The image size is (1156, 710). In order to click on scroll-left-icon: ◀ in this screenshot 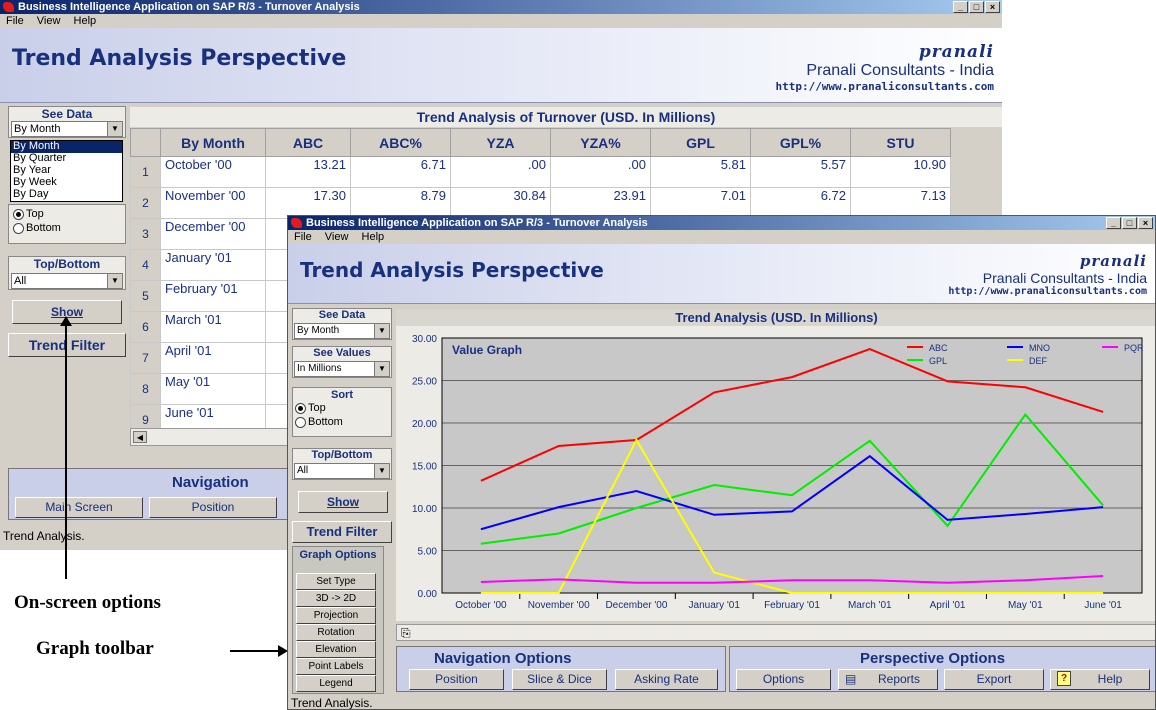, I will do `click(140, 437)`.